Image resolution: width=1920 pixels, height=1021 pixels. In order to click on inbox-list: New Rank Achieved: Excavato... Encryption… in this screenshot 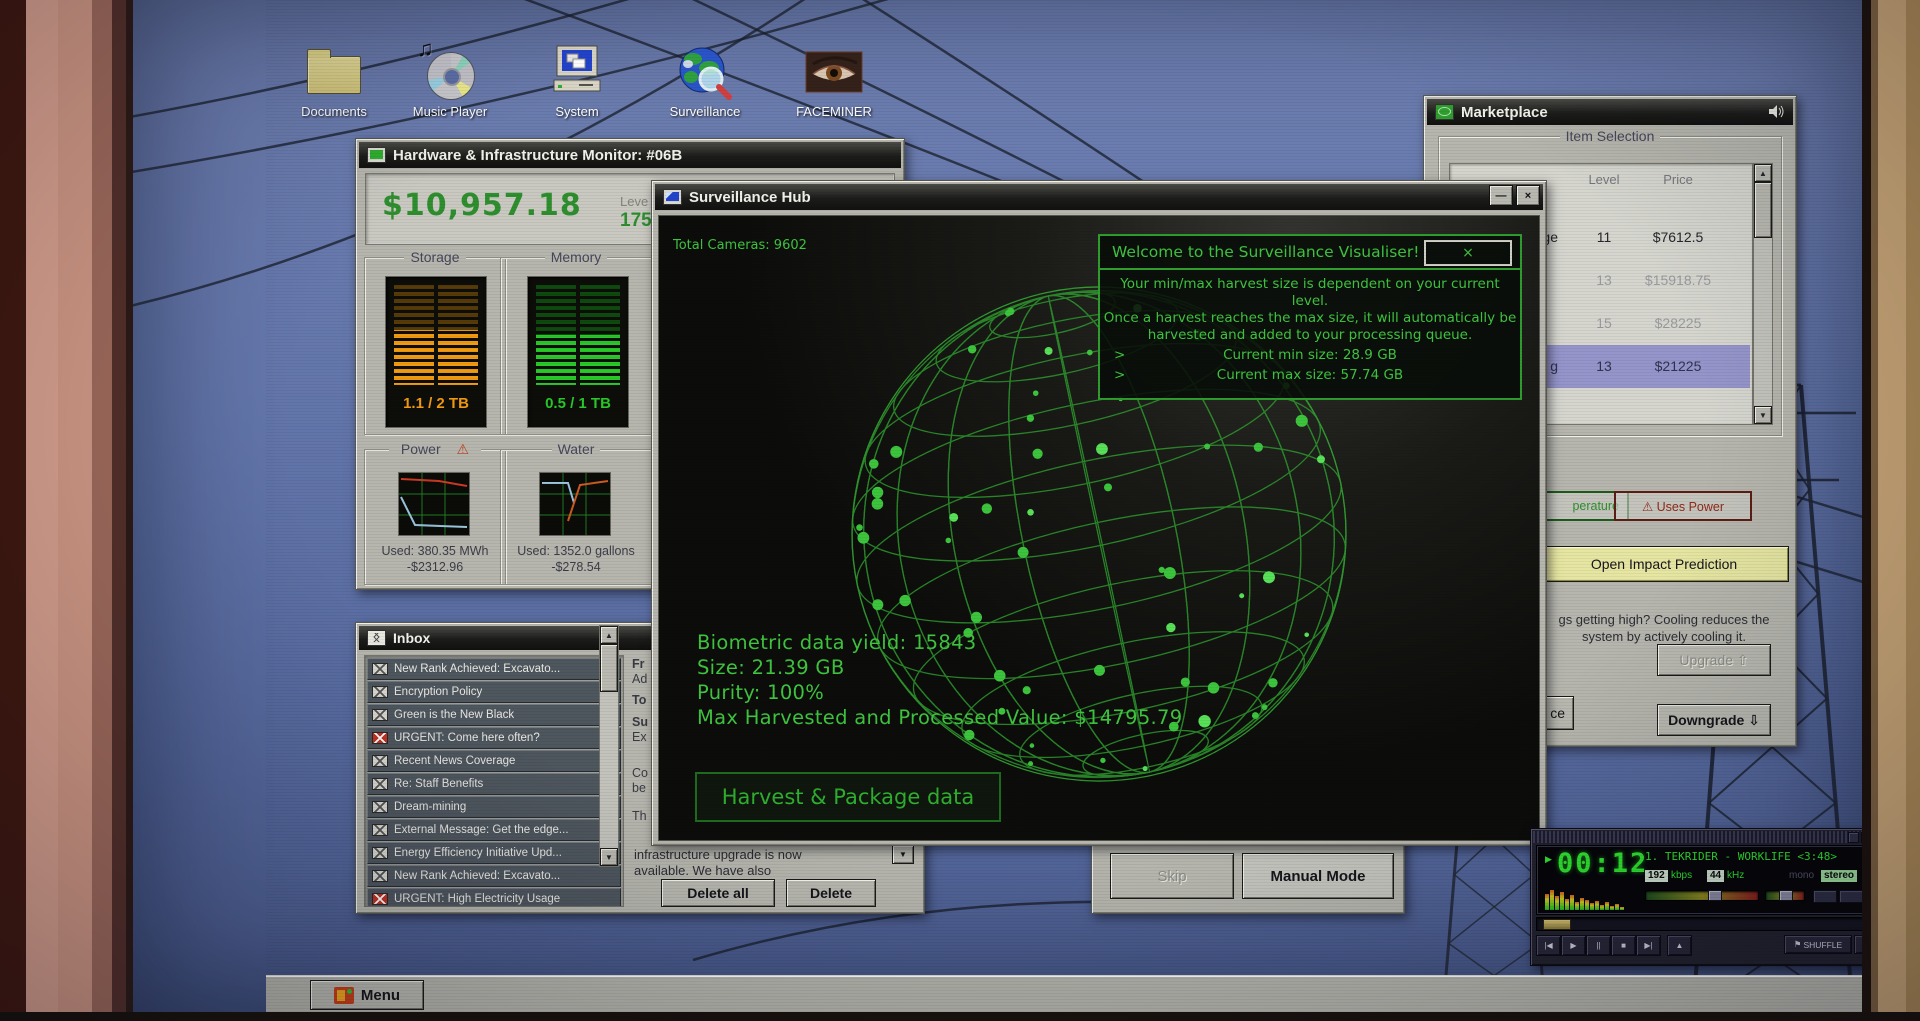, I will do `click(494, 781)`.